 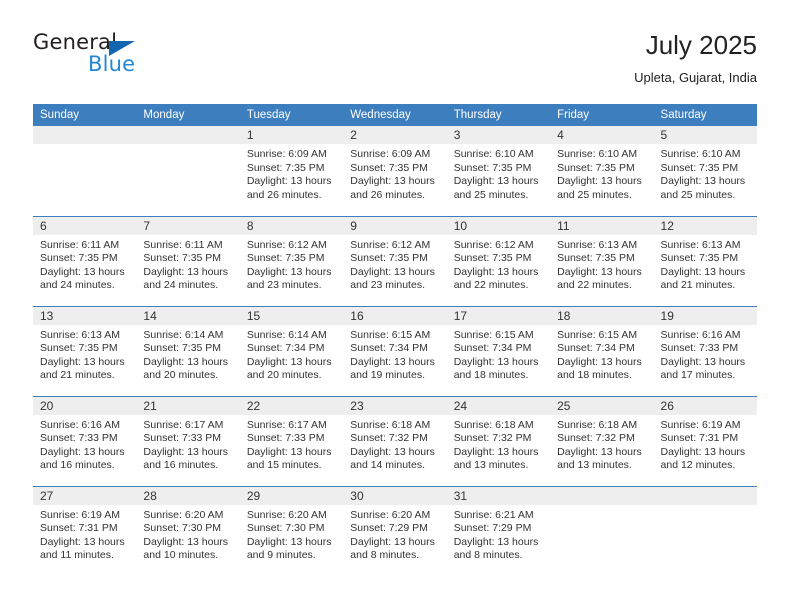 I want to click on sunrise-text: Sunrise: 6:09 AM, so click(x=390, y=154).